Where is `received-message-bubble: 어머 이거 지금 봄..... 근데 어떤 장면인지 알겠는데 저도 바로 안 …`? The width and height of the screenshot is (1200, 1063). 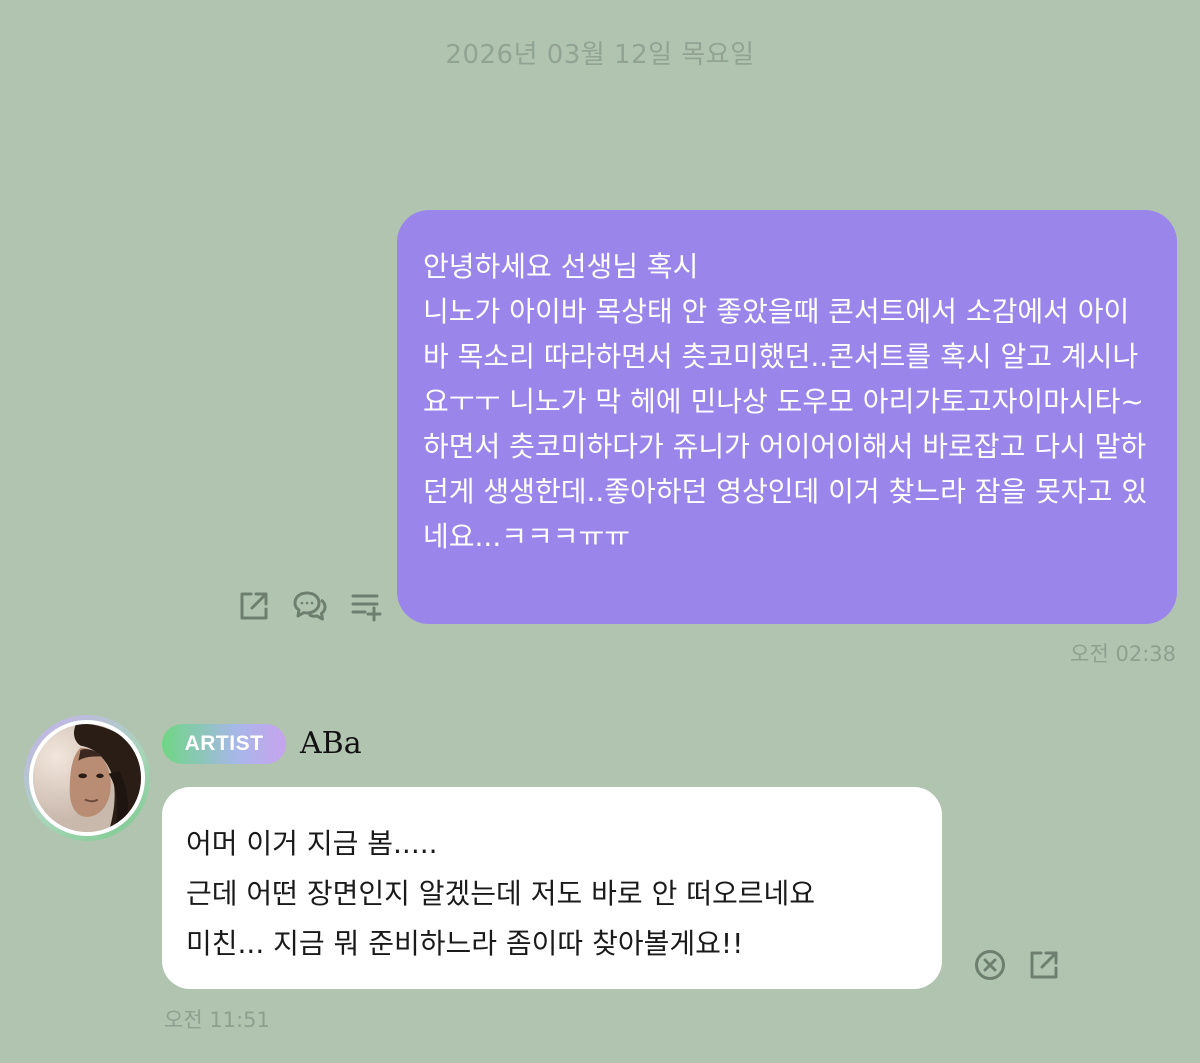 received-message-bubble: 어머 이거 지금 봄..... 근데 어떤 장면인지 알겠는데 저도 바로 안 … is located at coordinates (552, 888).